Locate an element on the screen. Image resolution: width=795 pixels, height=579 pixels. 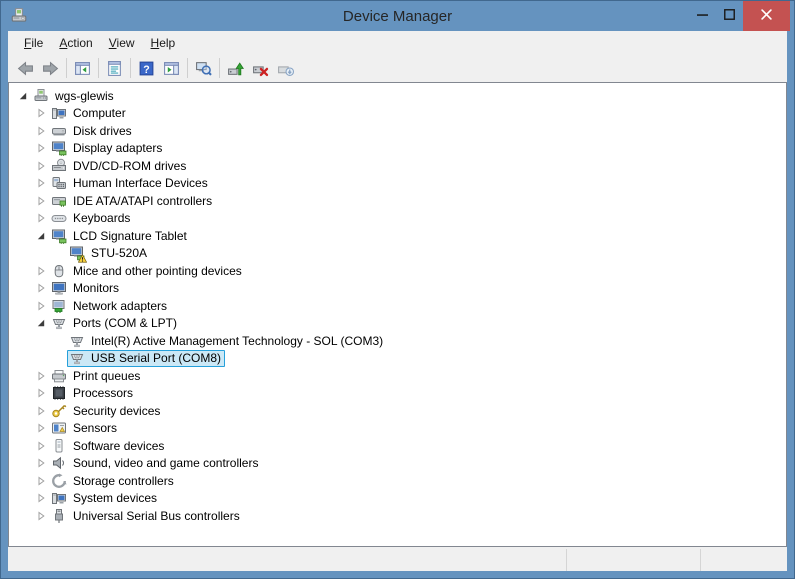
network-adapter-icon is located at coordinates (59, 306).